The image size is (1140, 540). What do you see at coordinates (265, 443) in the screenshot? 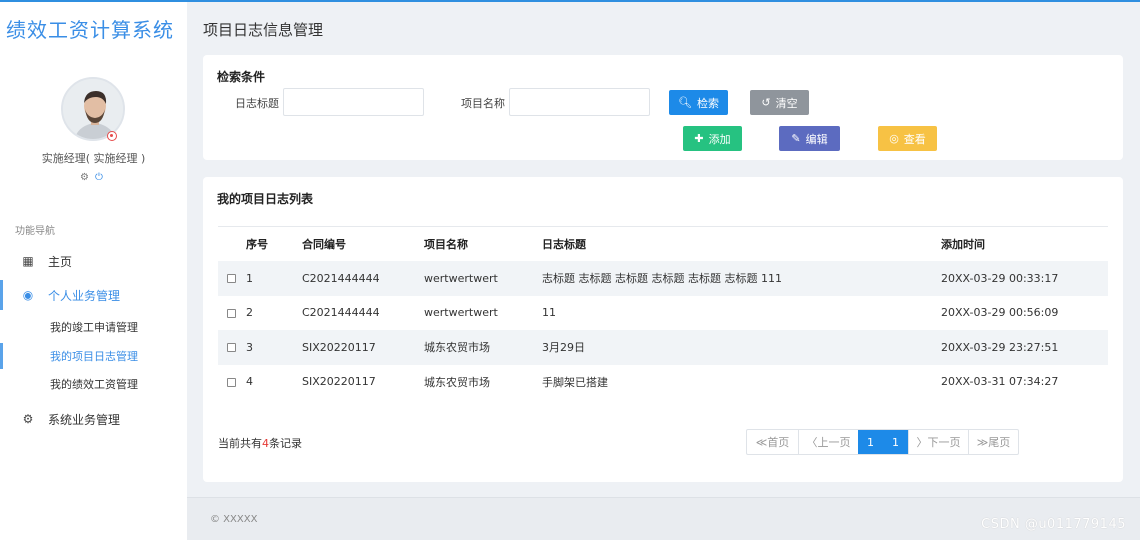
I see `record-count-number: 4` at bounding box center [265, 443].